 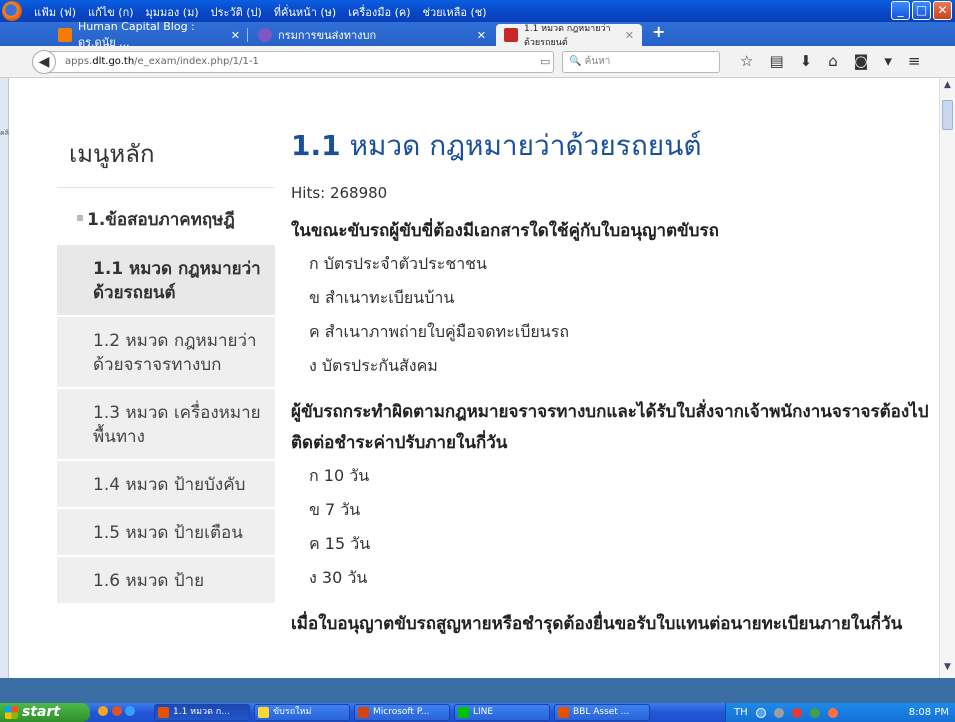 I want to click on sidebar-title: เมนูหลัก, so click(x=166, y=151).